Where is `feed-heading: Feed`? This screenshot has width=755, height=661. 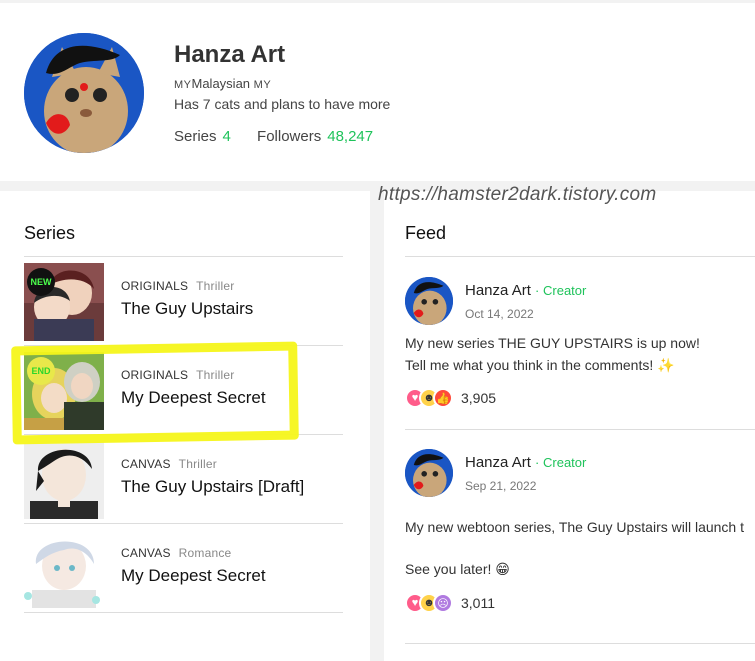 feed-heading: Feed is located at coordinates (426, 233).